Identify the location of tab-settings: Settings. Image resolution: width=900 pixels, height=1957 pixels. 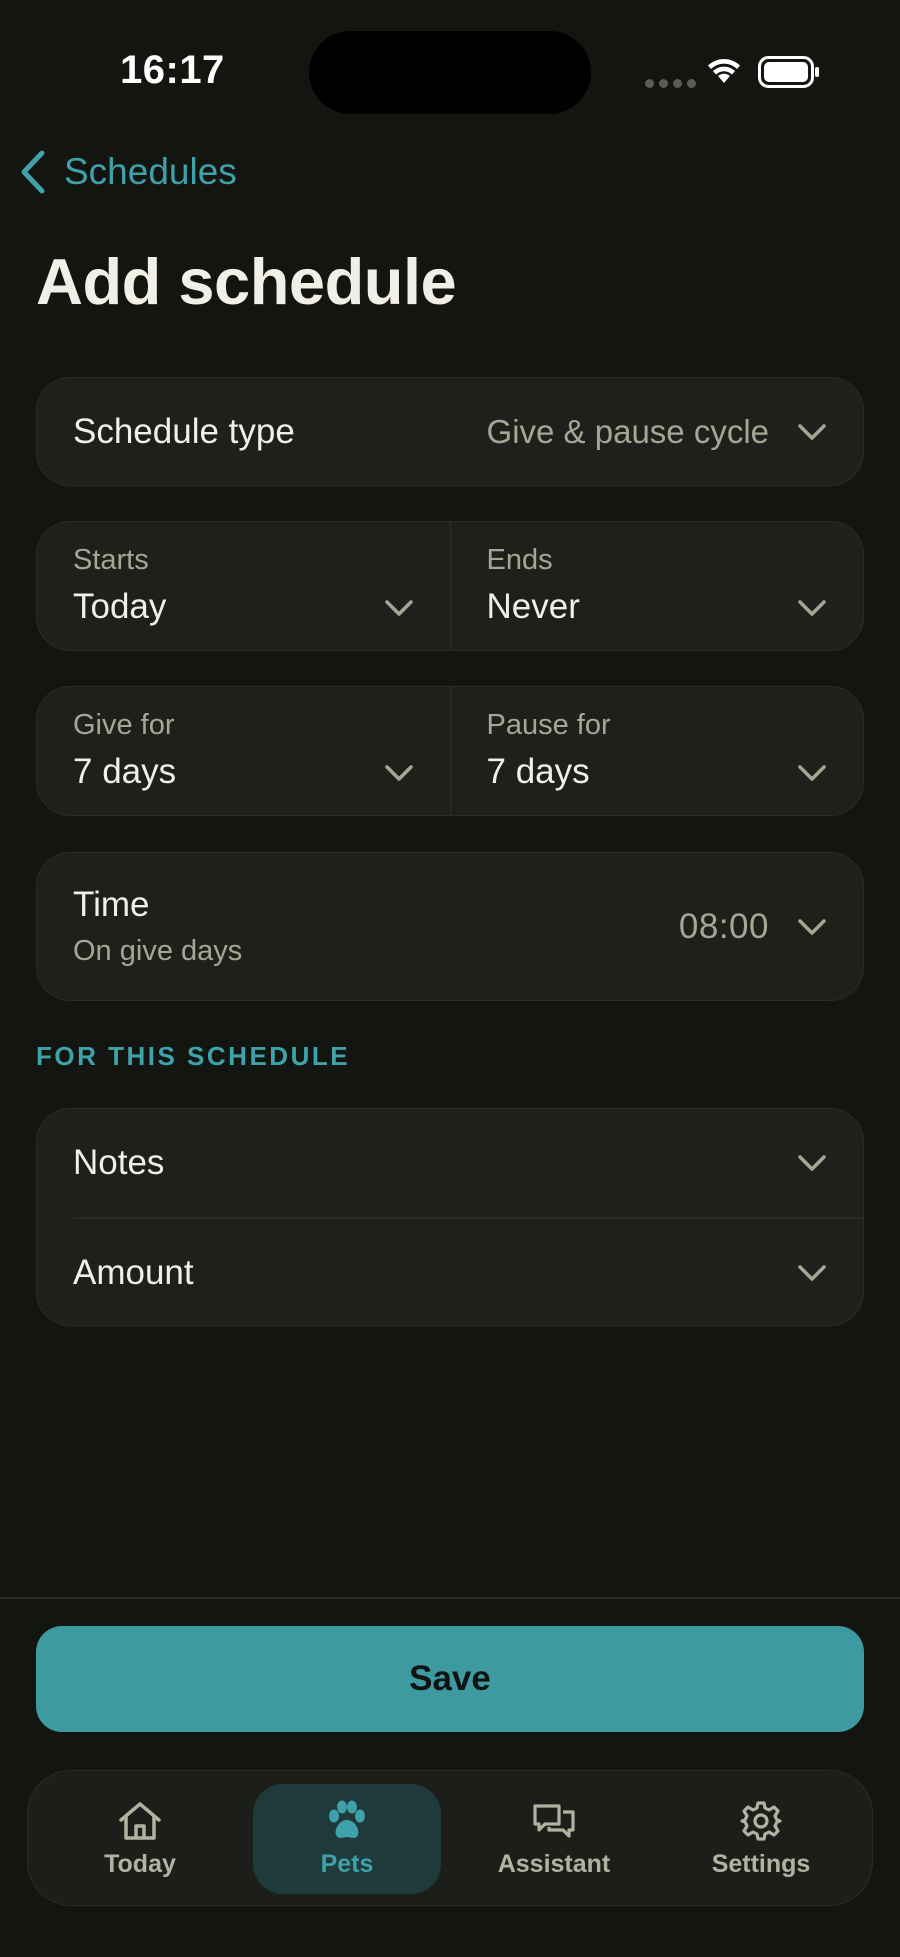
(761, 1839).